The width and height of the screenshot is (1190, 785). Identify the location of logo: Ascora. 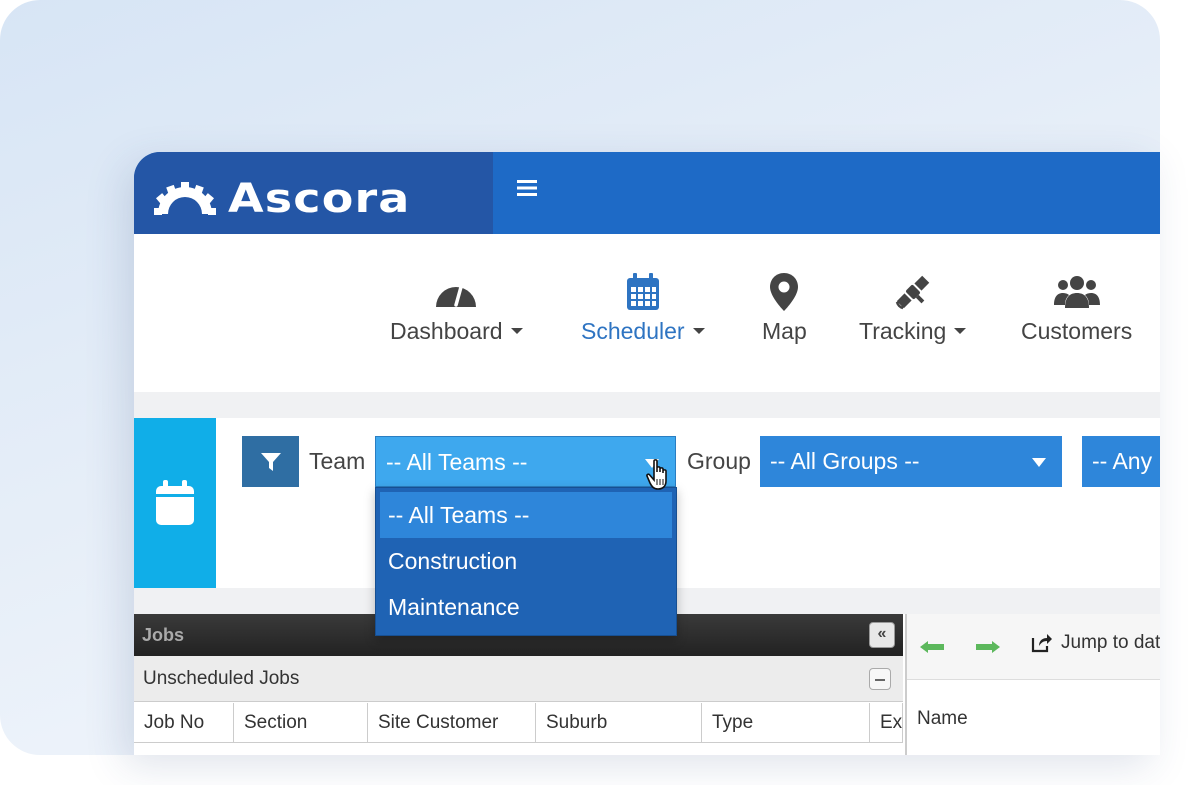
(280, 199).